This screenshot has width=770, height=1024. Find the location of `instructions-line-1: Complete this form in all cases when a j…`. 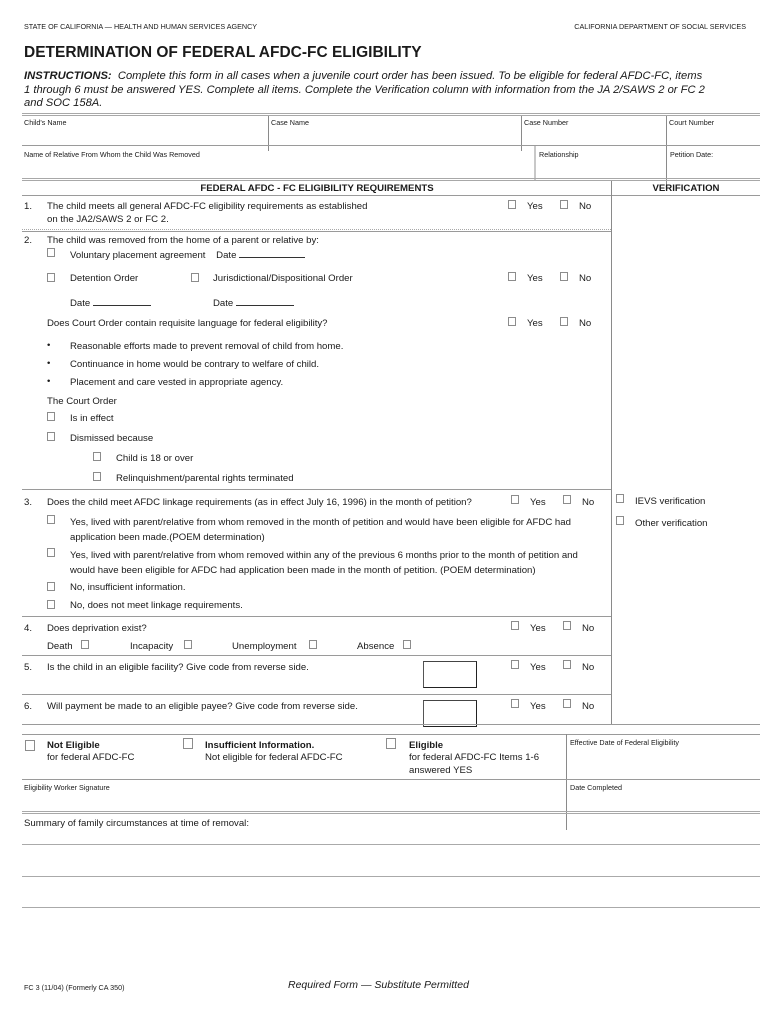

instructions-line-1: Complete this form in all cases when a j… is located at coordinates (410, 76).